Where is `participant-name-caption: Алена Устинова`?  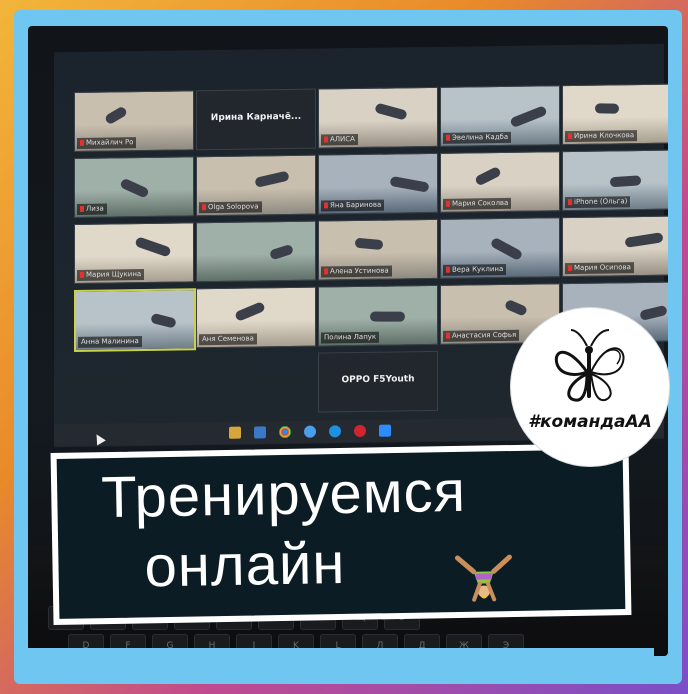 participant-name-caption: Алена Устинова is located at coordinates (356, 271).